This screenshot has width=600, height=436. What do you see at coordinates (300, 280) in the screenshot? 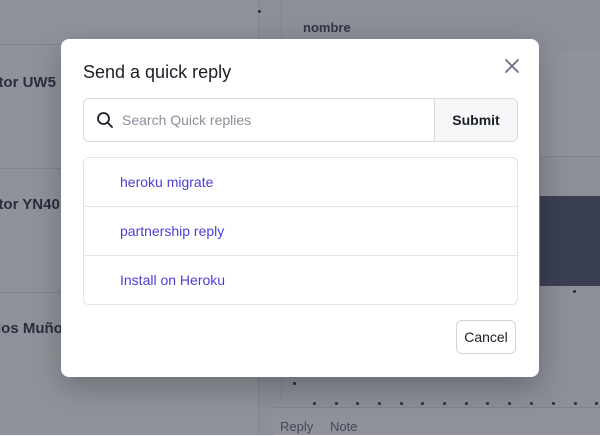
I see `quick-reply-item: Install on Heroku` at bounding box center [300, 280].